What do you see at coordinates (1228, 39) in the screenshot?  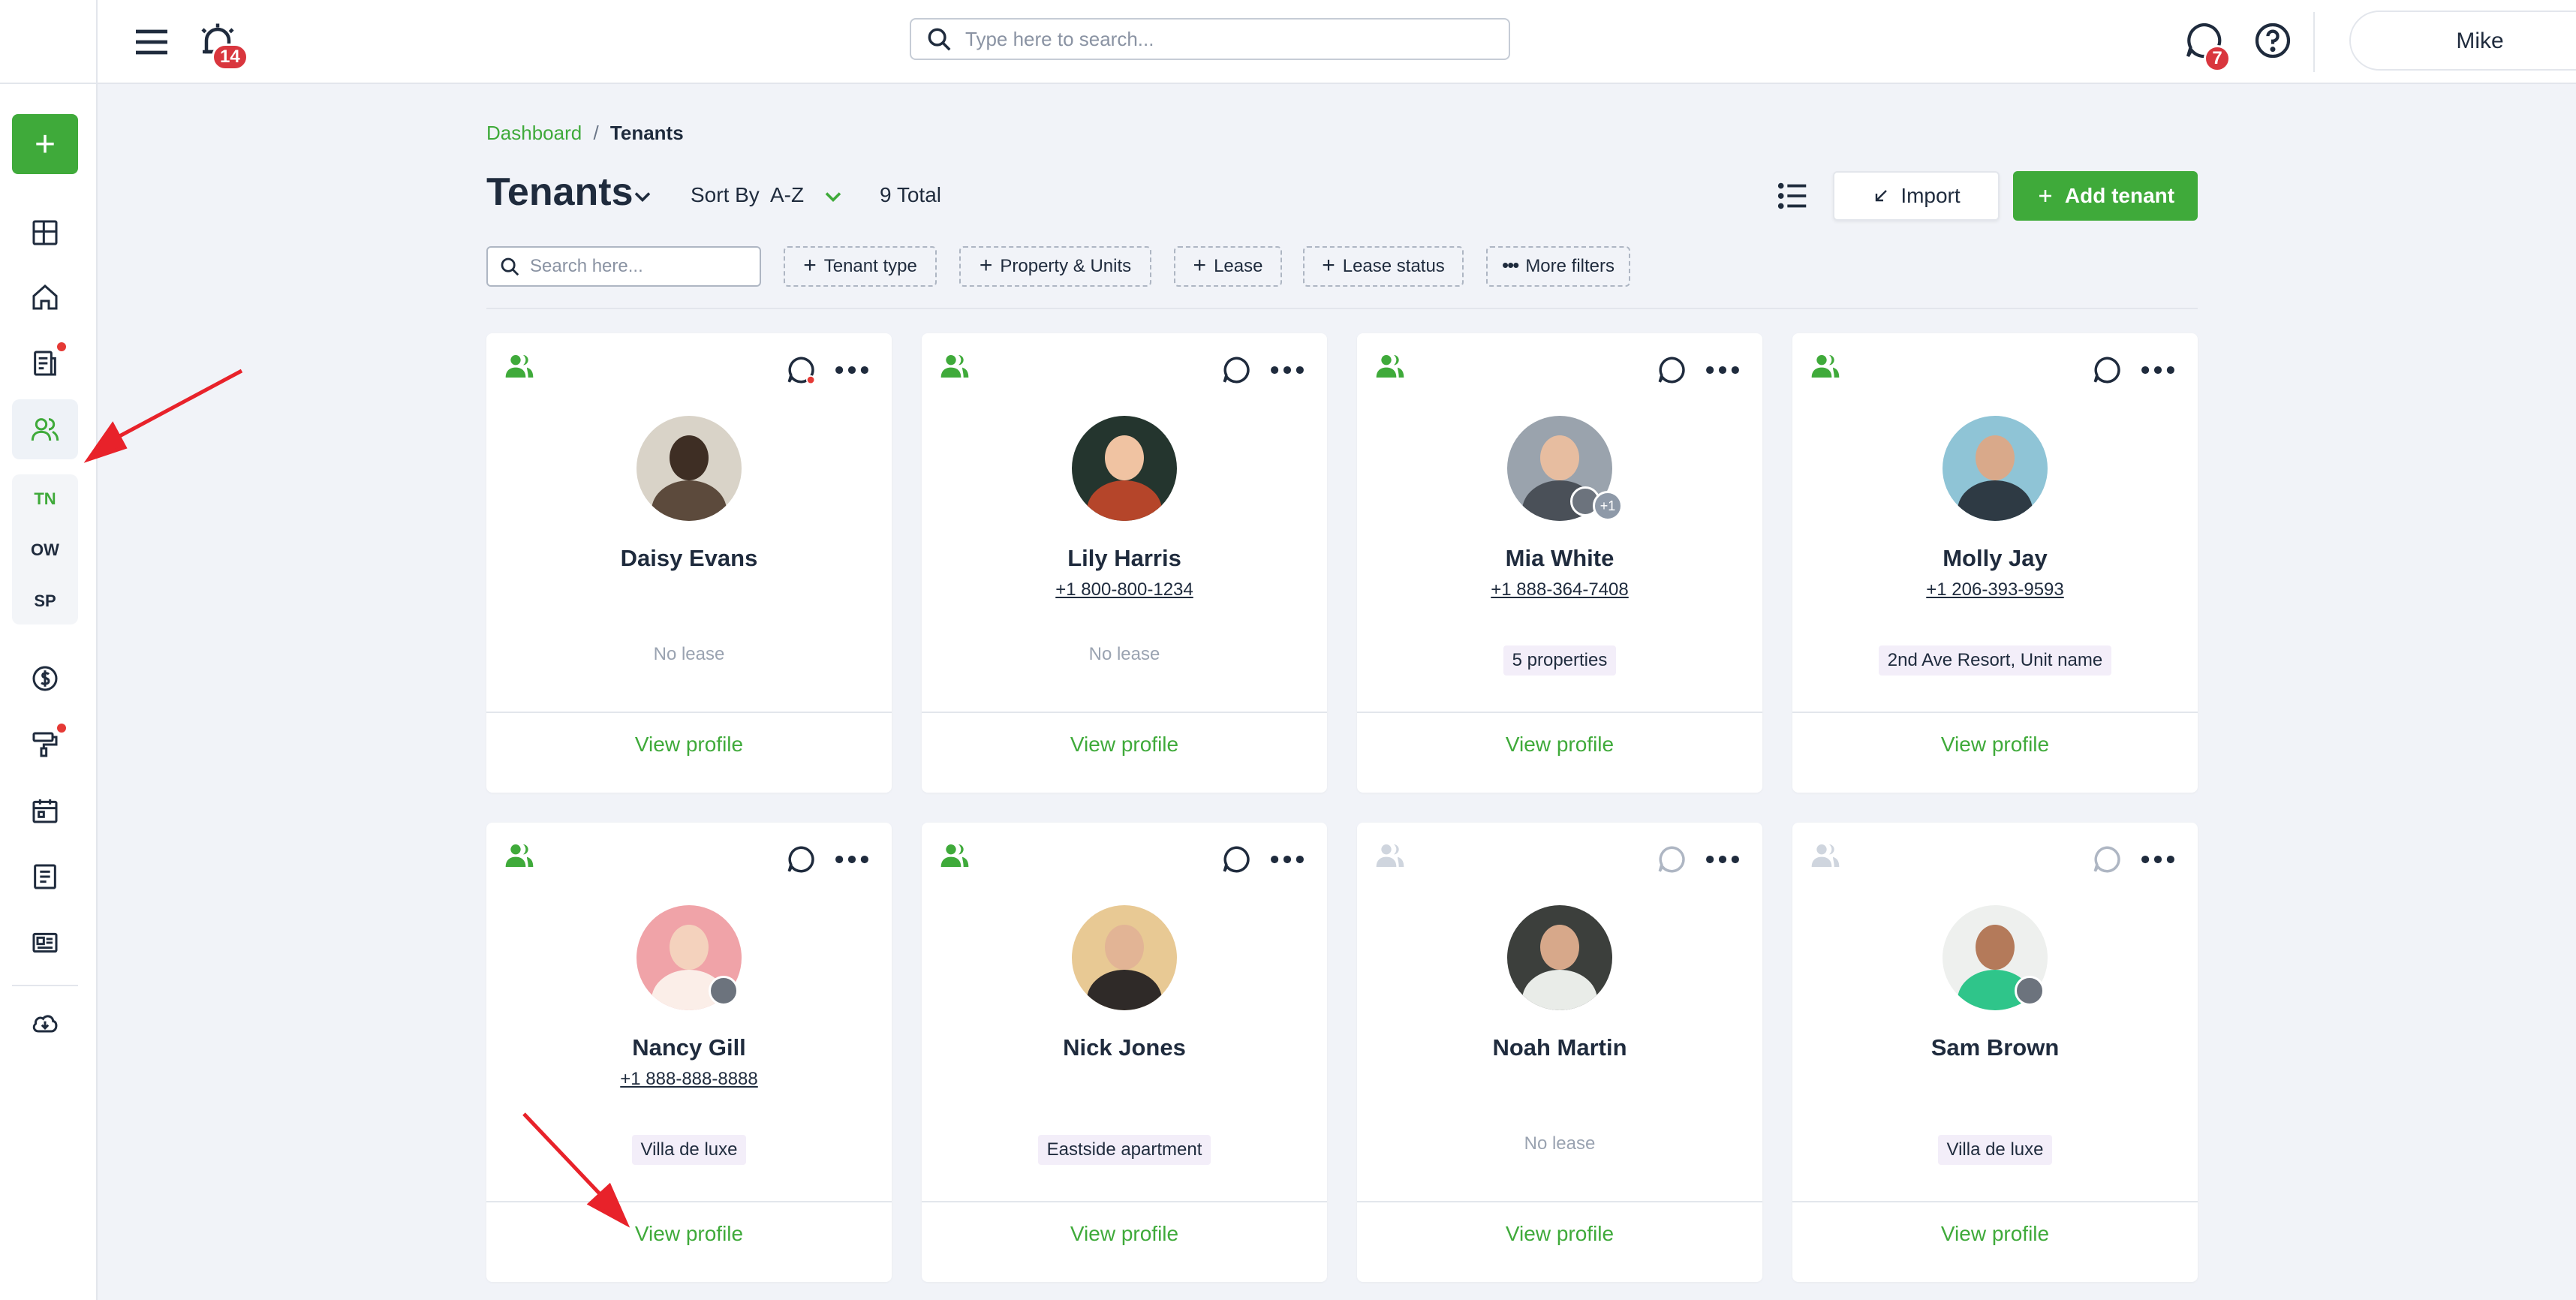 I see `global-search-input` at bounding box center [1228, 39].